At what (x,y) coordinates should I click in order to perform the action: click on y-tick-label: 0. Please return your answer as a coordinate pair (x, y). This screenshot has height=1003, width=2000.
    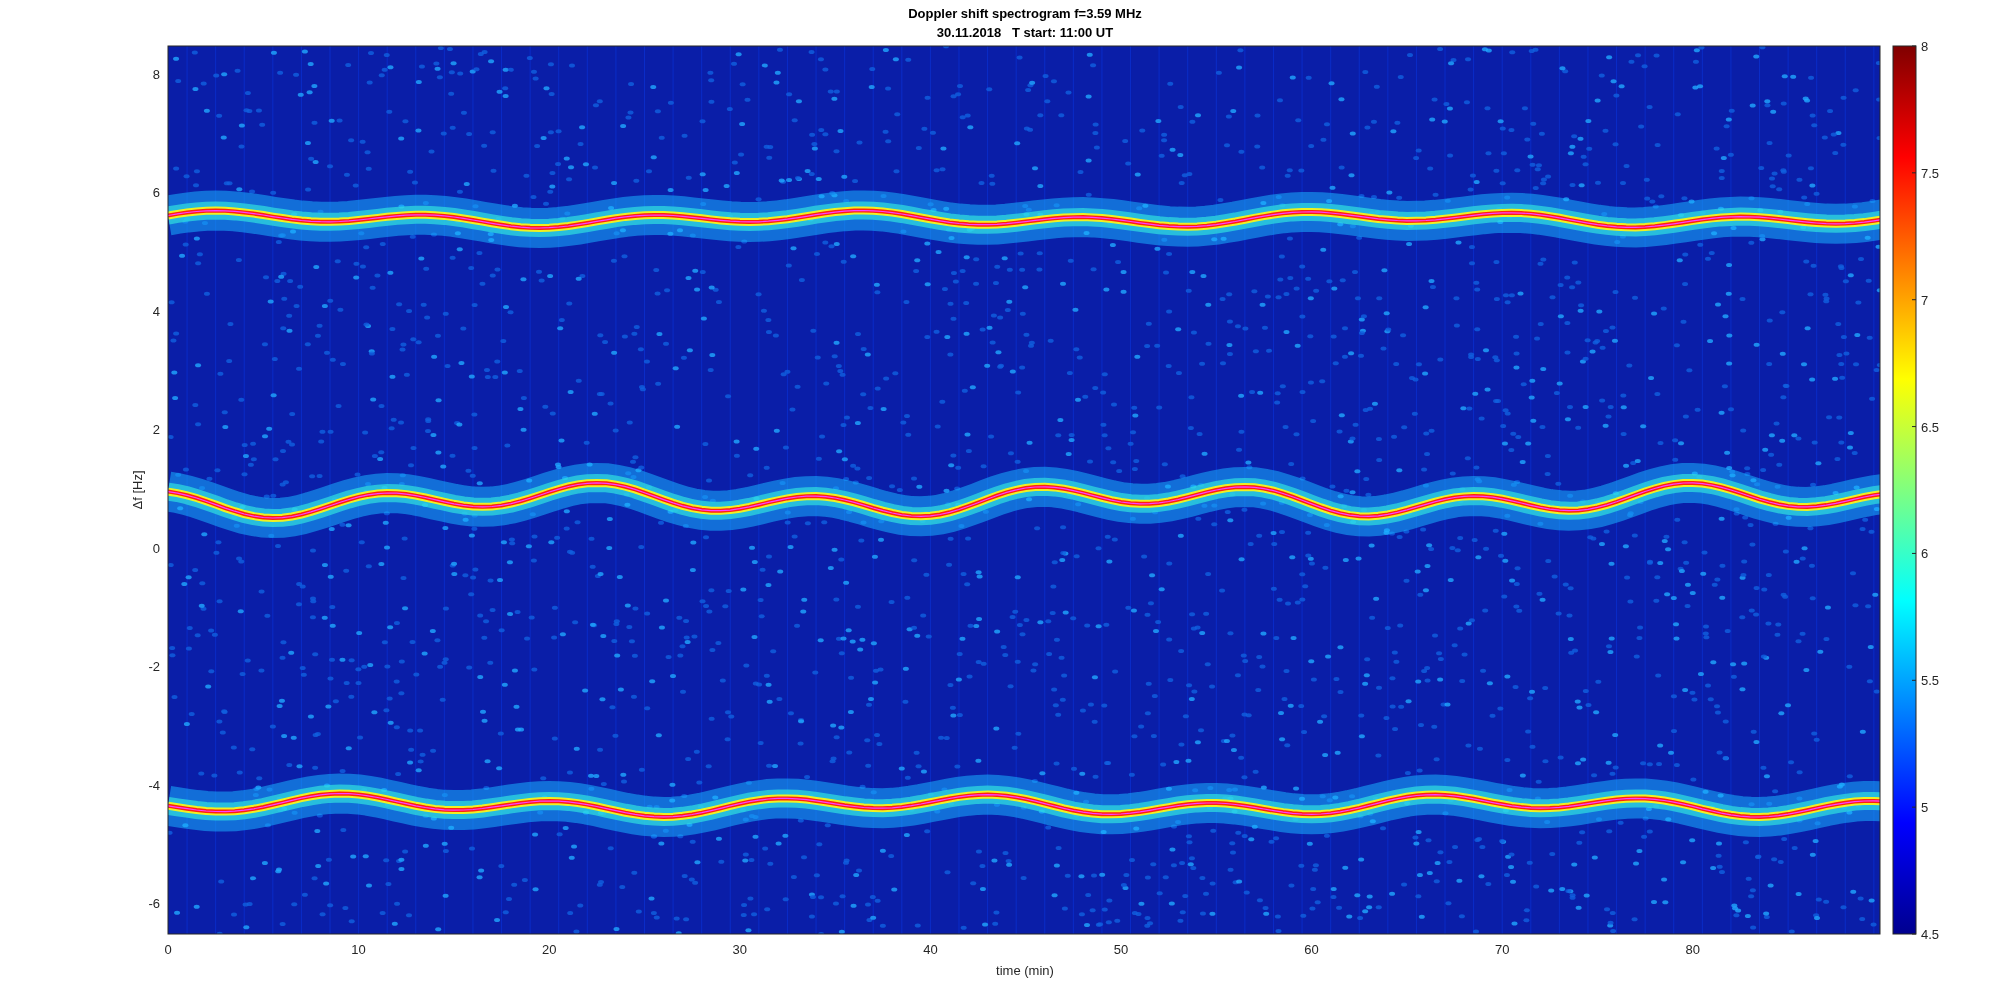
    Looking at the image, I should click on (156, 548).